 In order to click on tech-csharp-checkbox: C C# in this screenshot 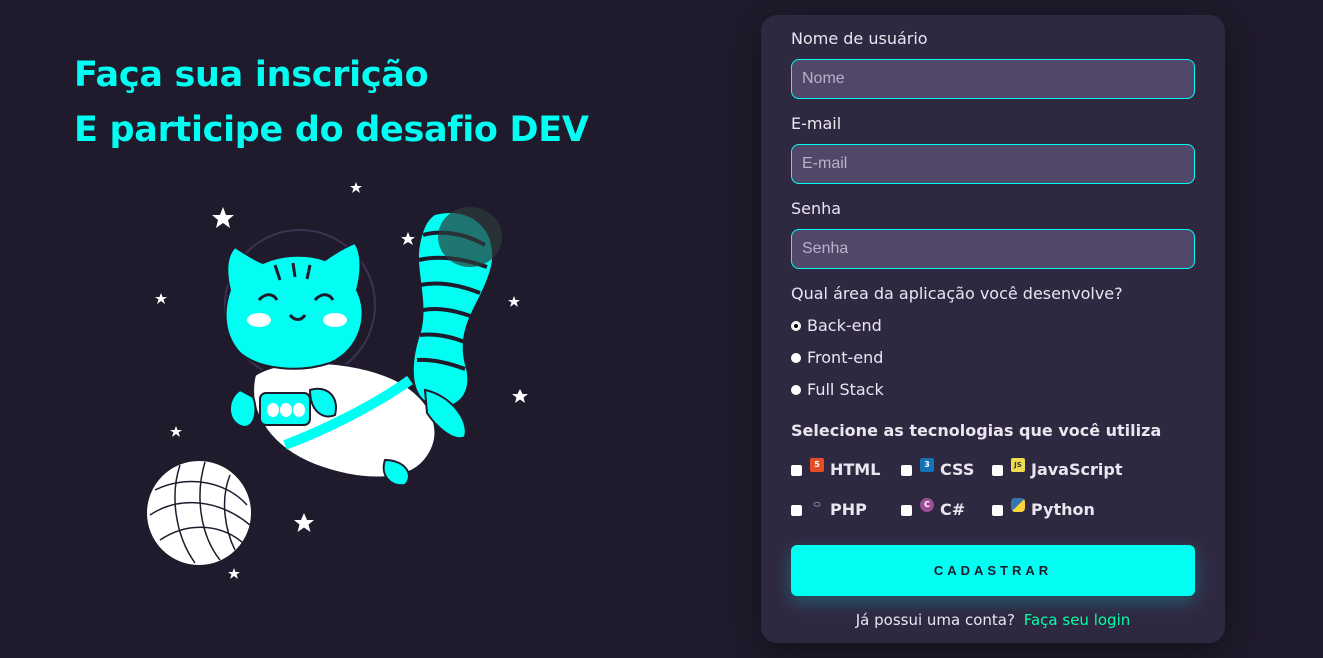, I will do `click(933, 508)`.